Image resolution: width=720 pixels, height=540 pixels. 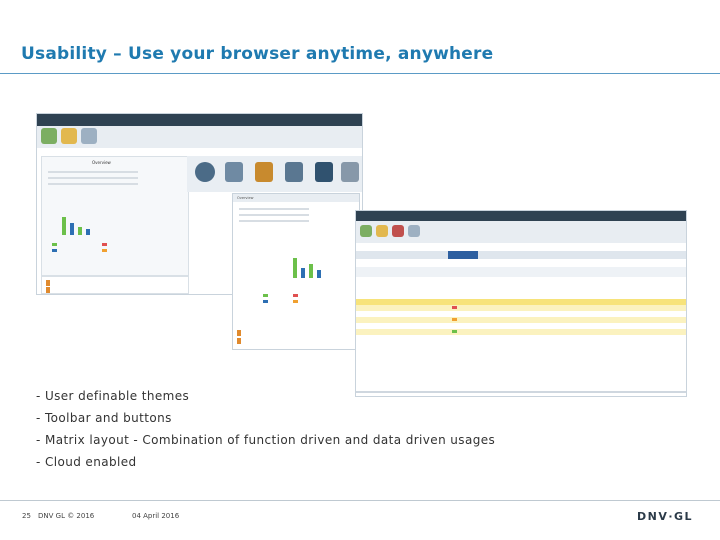 What do you see at coordinates (294, 172) in the screenshot?
I see `sitemap-icon` at bounding box center [294, 172].